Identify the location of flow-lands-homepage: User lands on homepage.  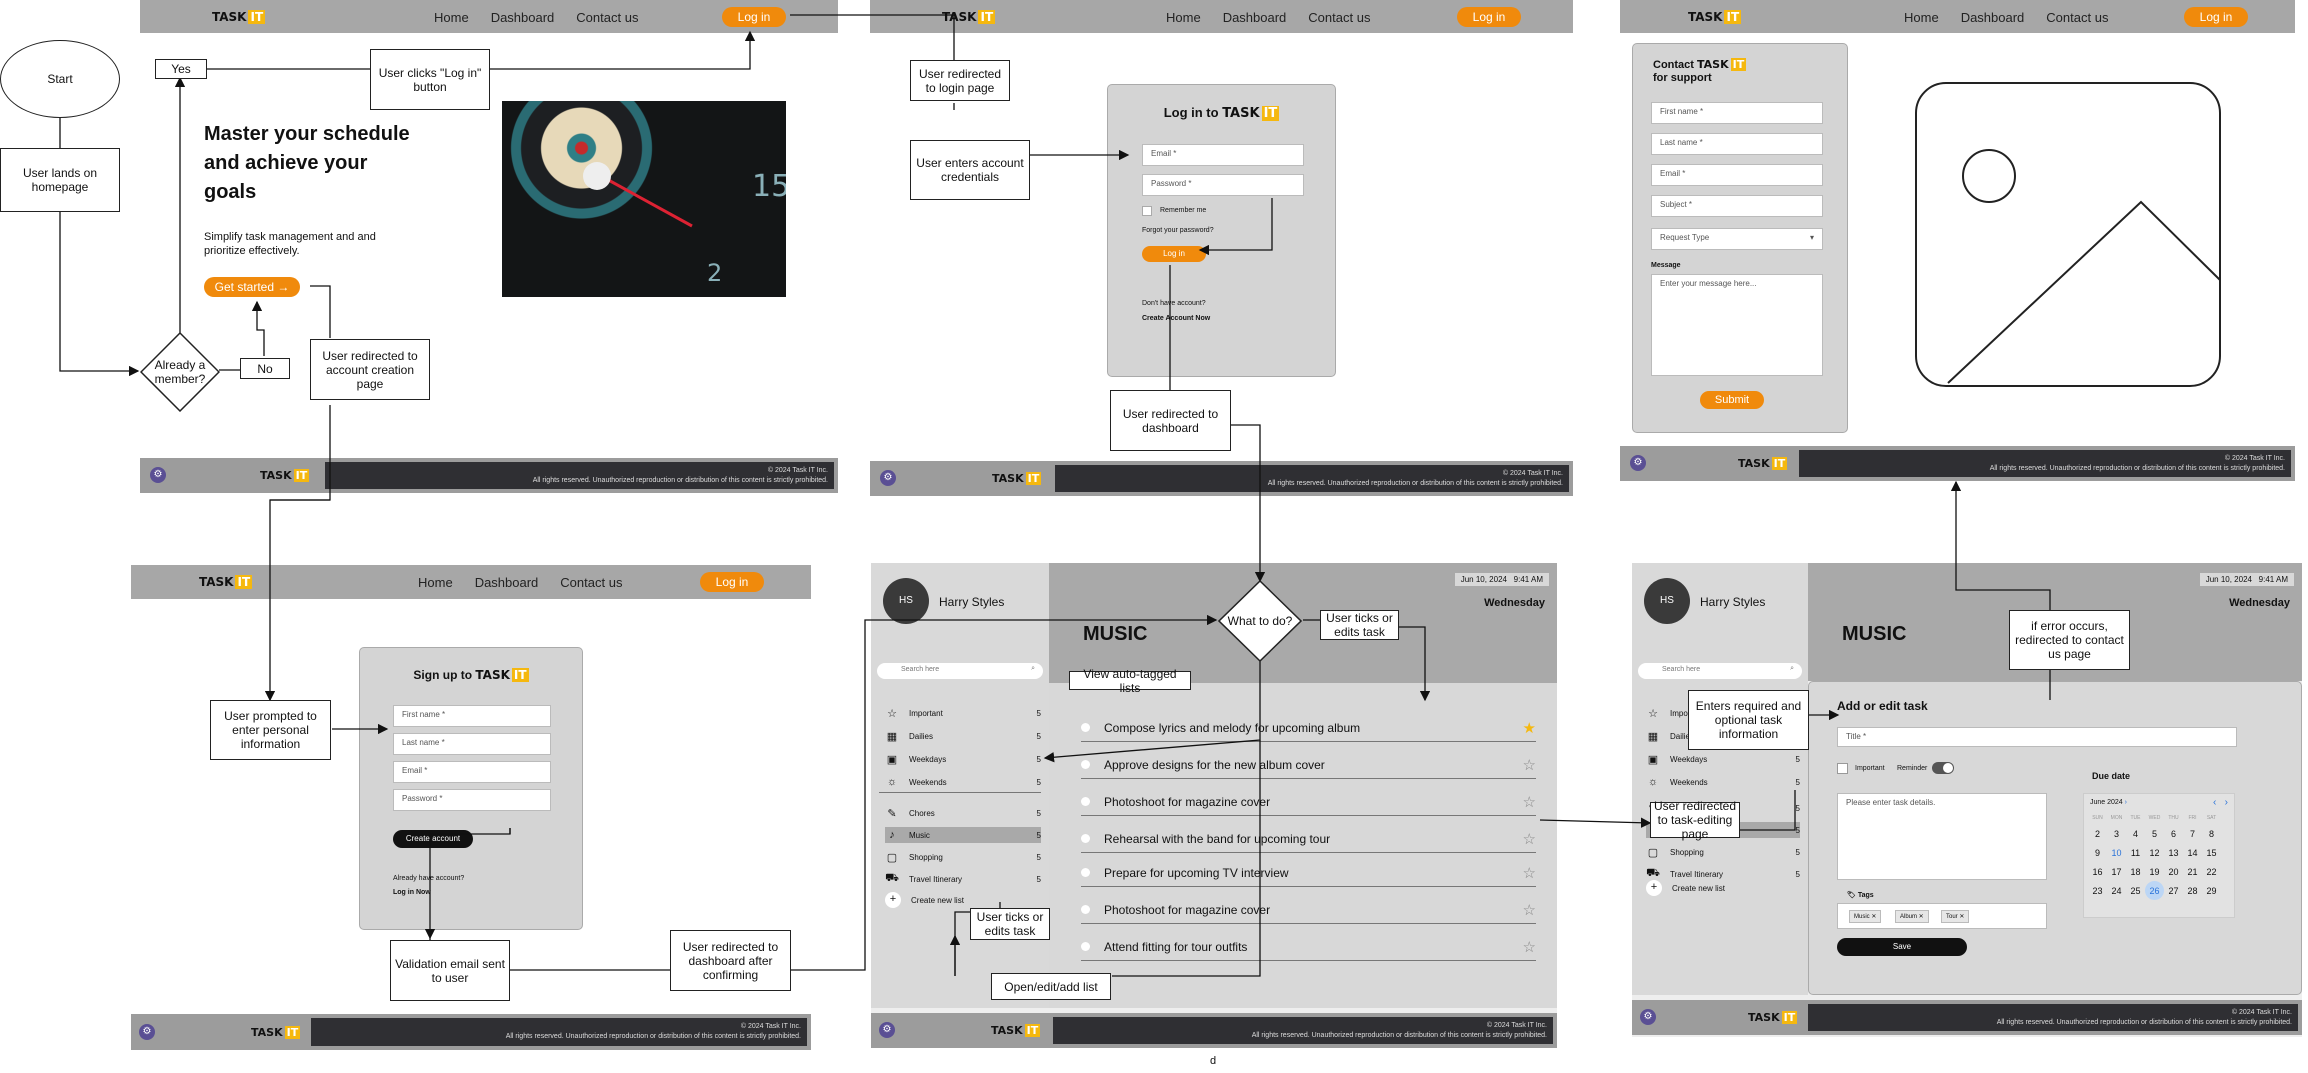
(60, 180).